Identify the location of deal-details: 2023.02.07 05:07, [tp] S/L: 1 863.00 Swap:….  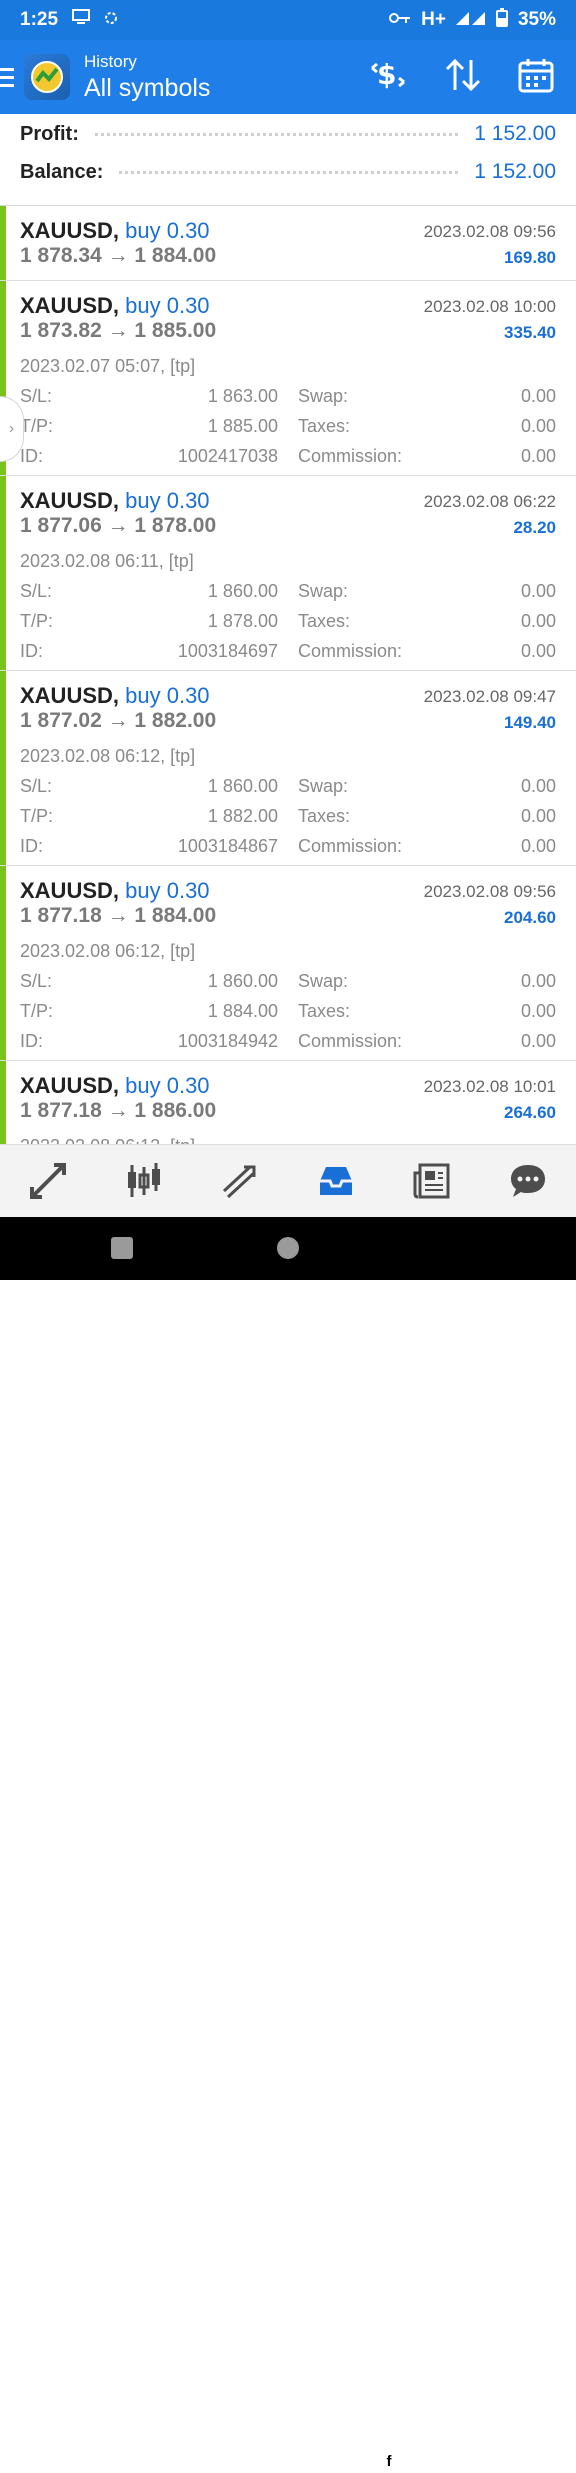
(288, 414).